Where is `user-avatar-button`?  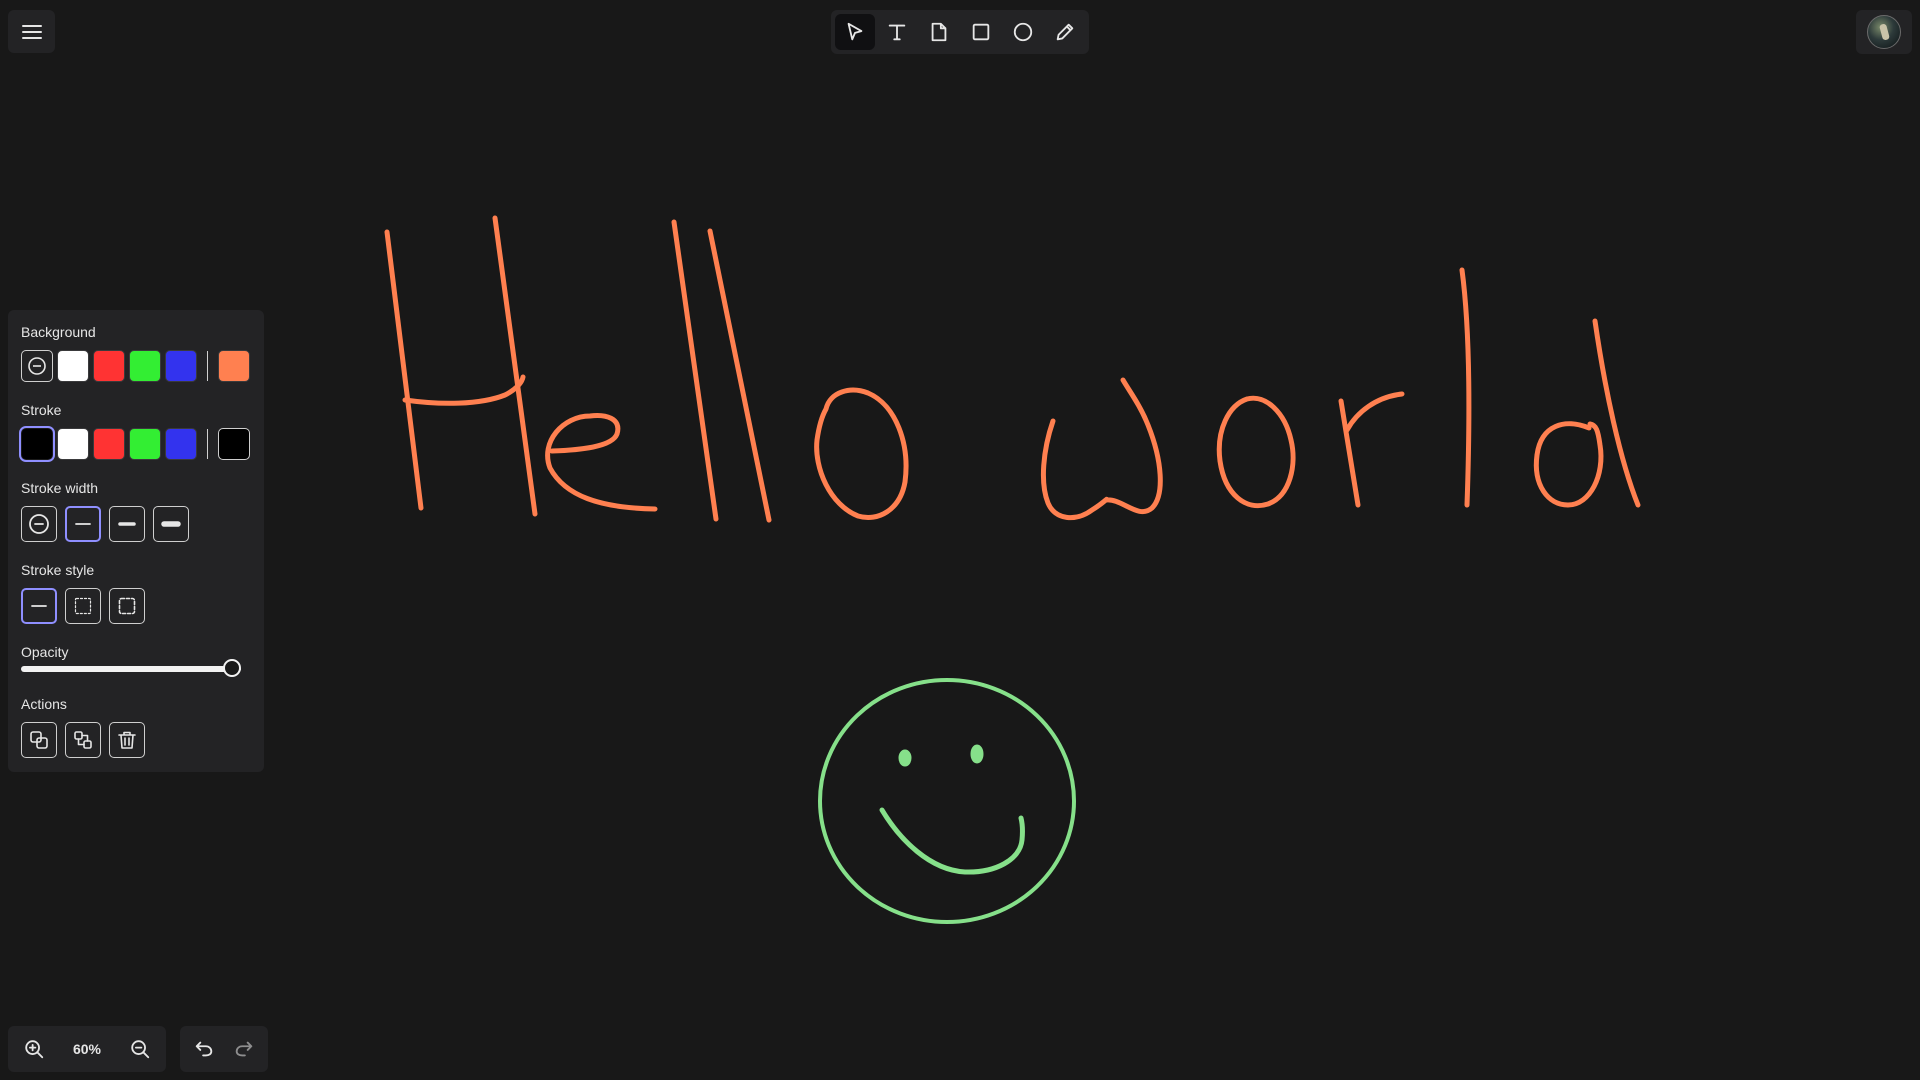 user-avatar-button is located at coordinates (1884, 32).